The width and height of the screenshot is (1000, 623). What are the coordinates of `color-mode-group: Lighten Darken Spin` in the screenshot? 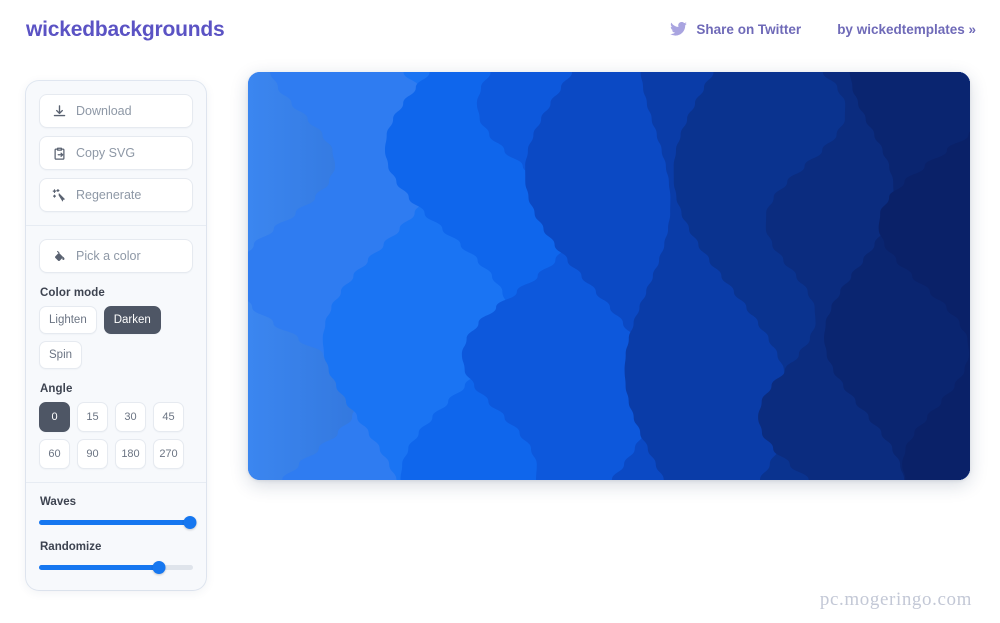 It's located at (116, 337).